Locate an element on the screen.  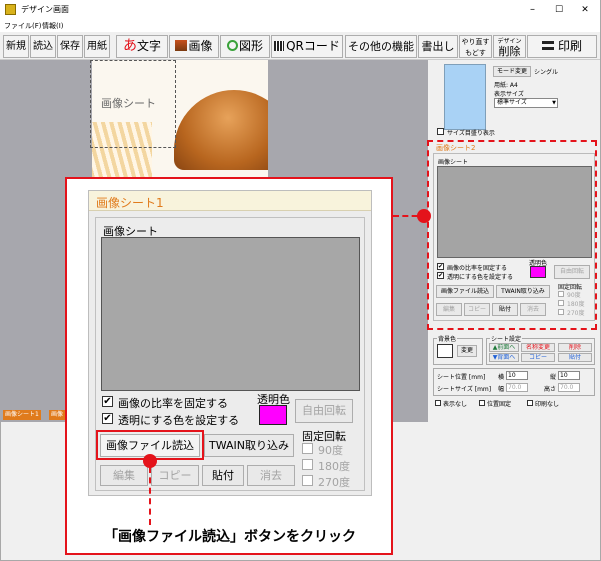
sheet-tab-2: 画像 is located at coordinates (57, 415).